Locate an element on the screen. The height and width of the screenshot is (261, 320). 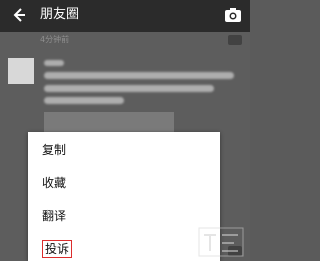
comment-action-icon is located at coordinates (235, 40).